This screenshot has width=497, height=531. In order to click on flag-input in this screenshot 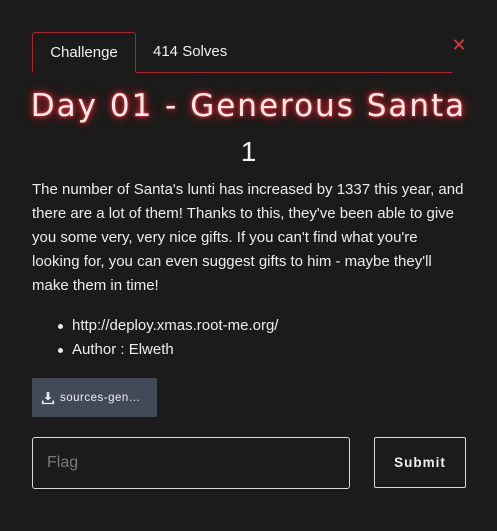, I will do `click(191, 463)`.